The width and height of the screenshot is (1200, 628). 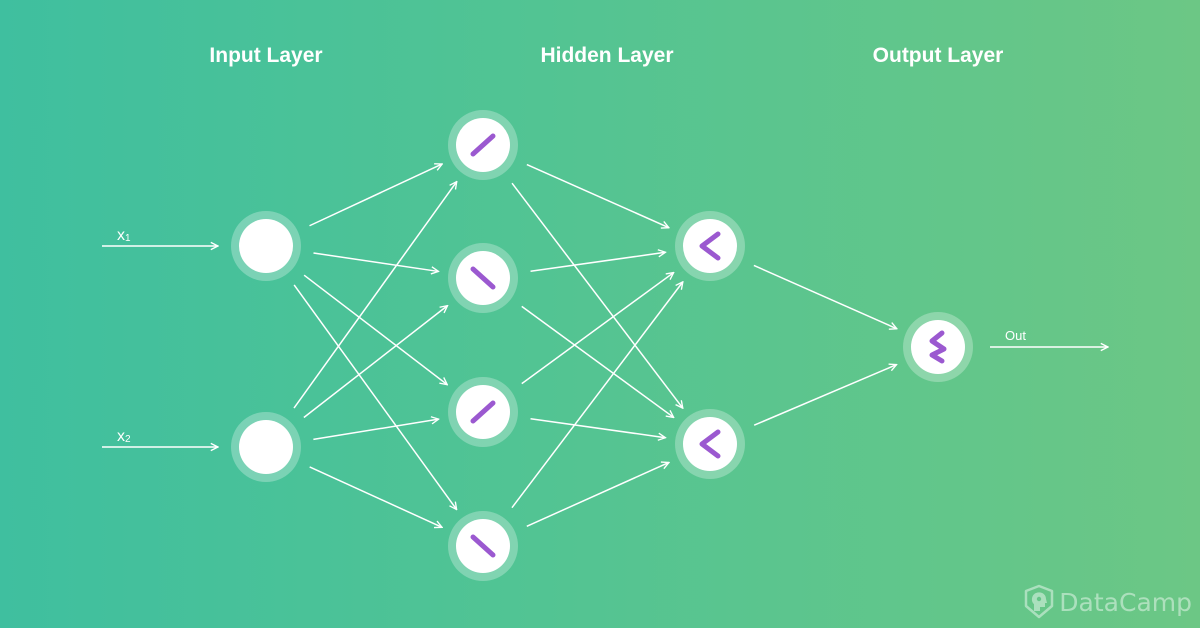 I want to click on connection-h3-g2, so click(x=598, y=427).